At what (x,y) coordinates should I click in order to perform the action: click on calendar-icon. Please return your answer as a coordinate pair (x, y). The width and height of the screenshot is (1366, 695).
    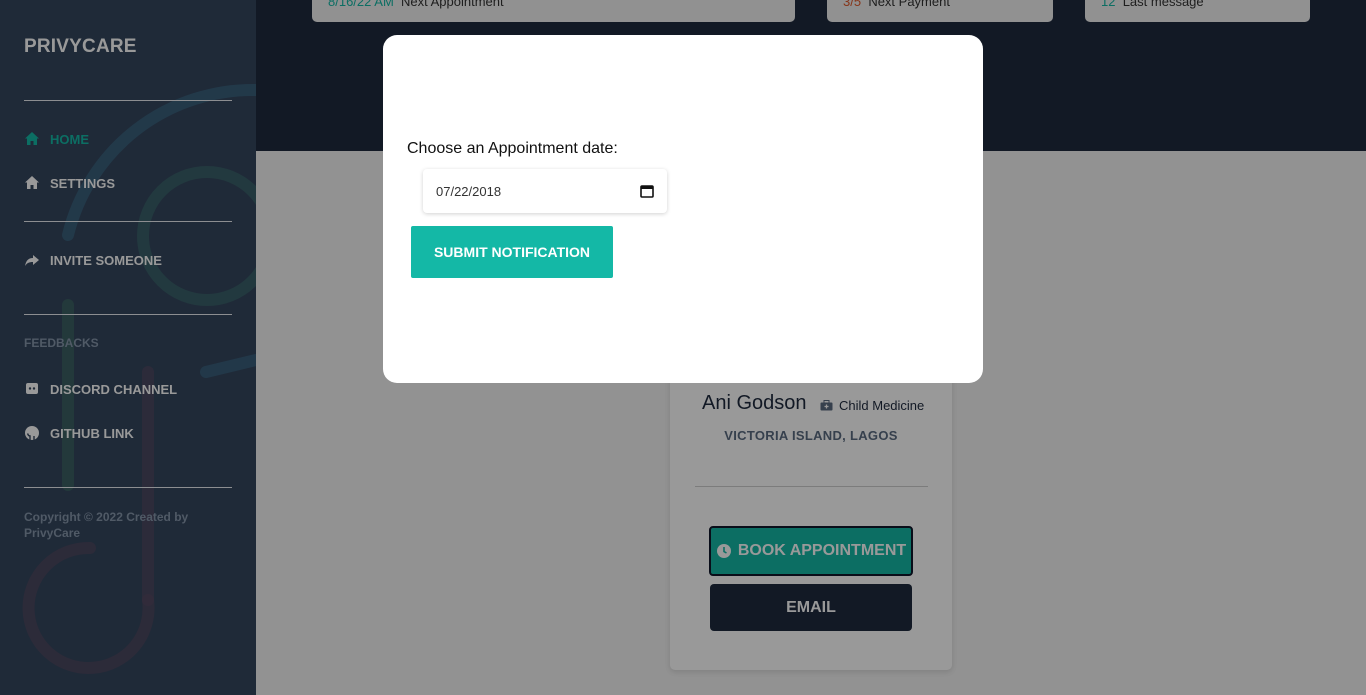
    Looking at the image, I should click on (647, 191).